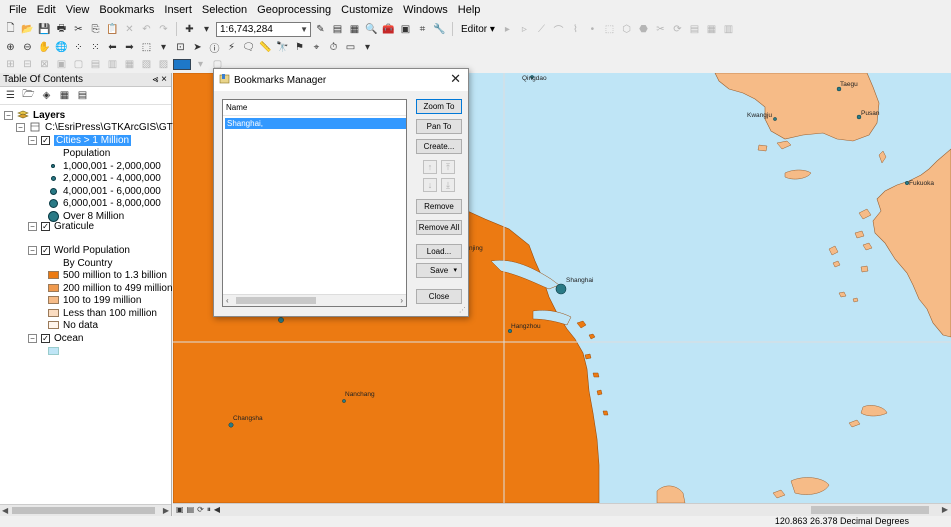  Describe the element at coordinates (34, 115) in the screenshot. I see `toc-layers-row: − Layers` at that location.